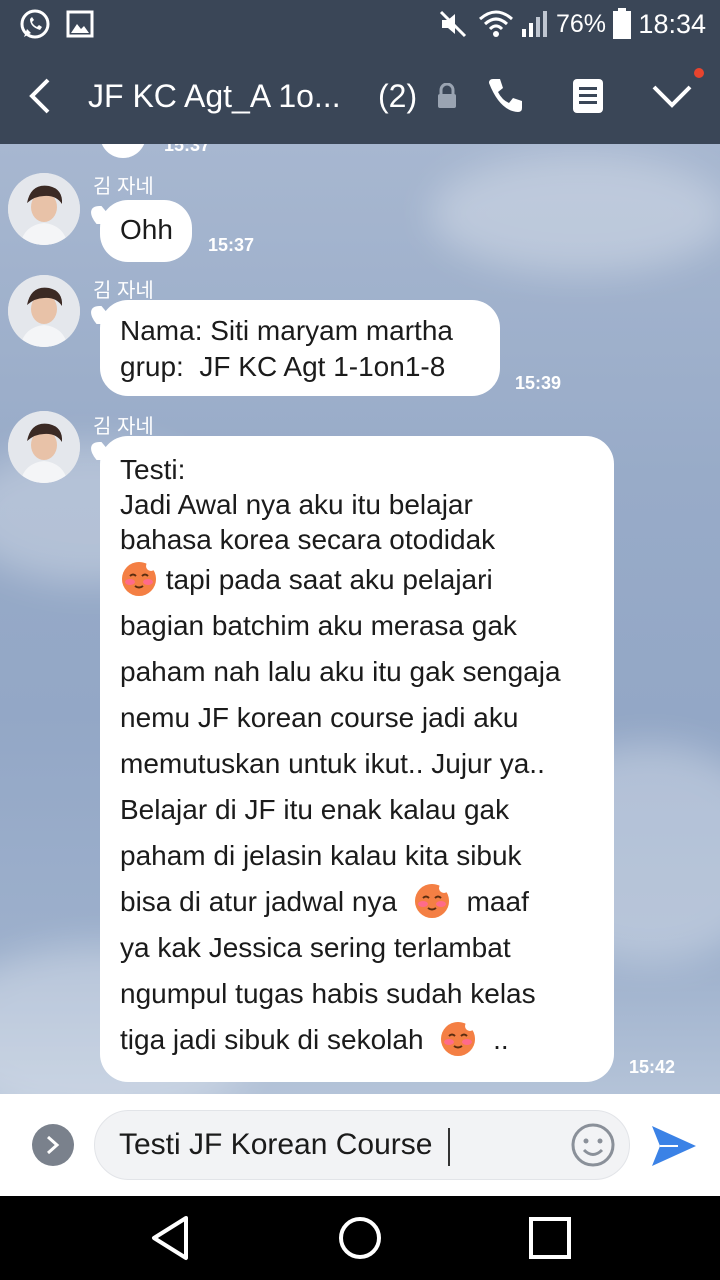  I want to click on image-notification-icon, so click(80, 24).